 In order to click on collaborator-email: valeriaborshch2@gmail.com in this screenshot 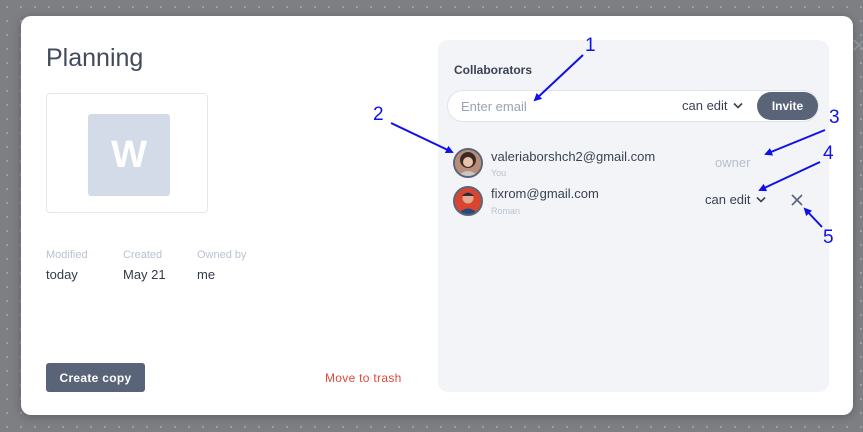, I will do `click(573, 156)`.